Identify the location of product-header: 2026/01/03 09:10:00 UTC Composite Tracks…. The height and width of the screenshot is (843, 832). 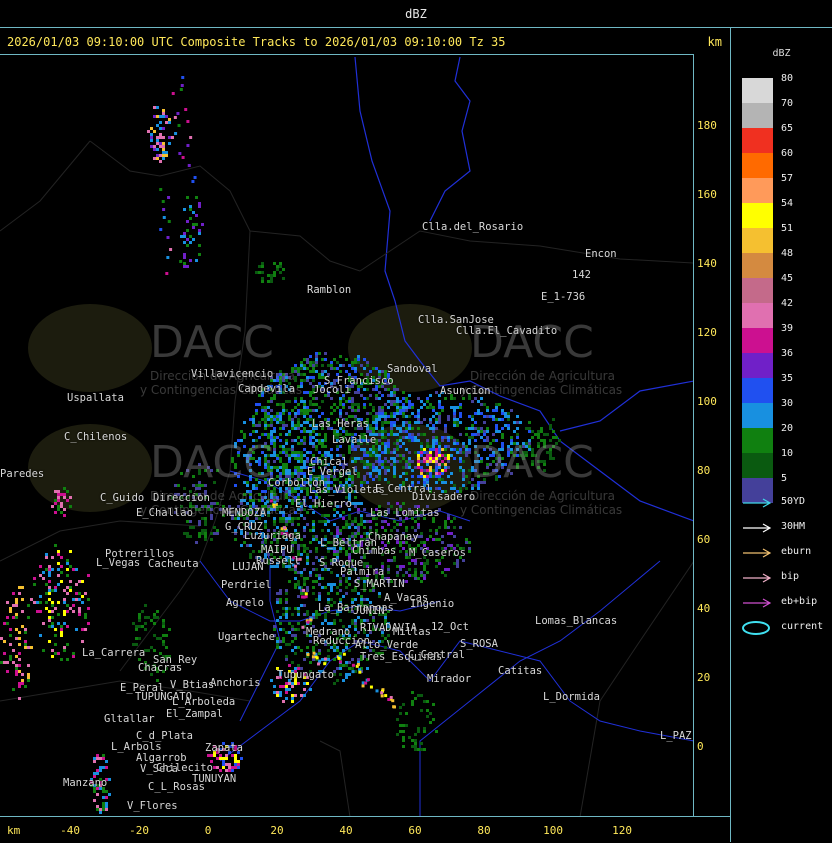
(365, 41).